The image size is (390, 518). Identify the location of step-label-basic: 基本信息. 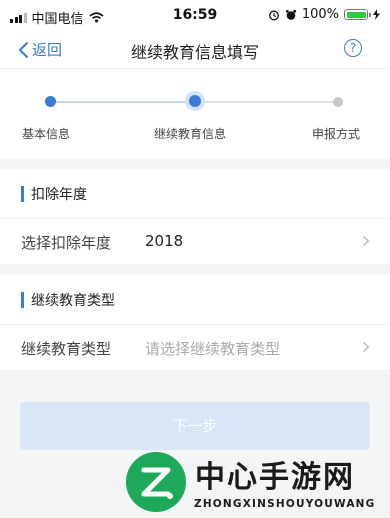
(46, 134).